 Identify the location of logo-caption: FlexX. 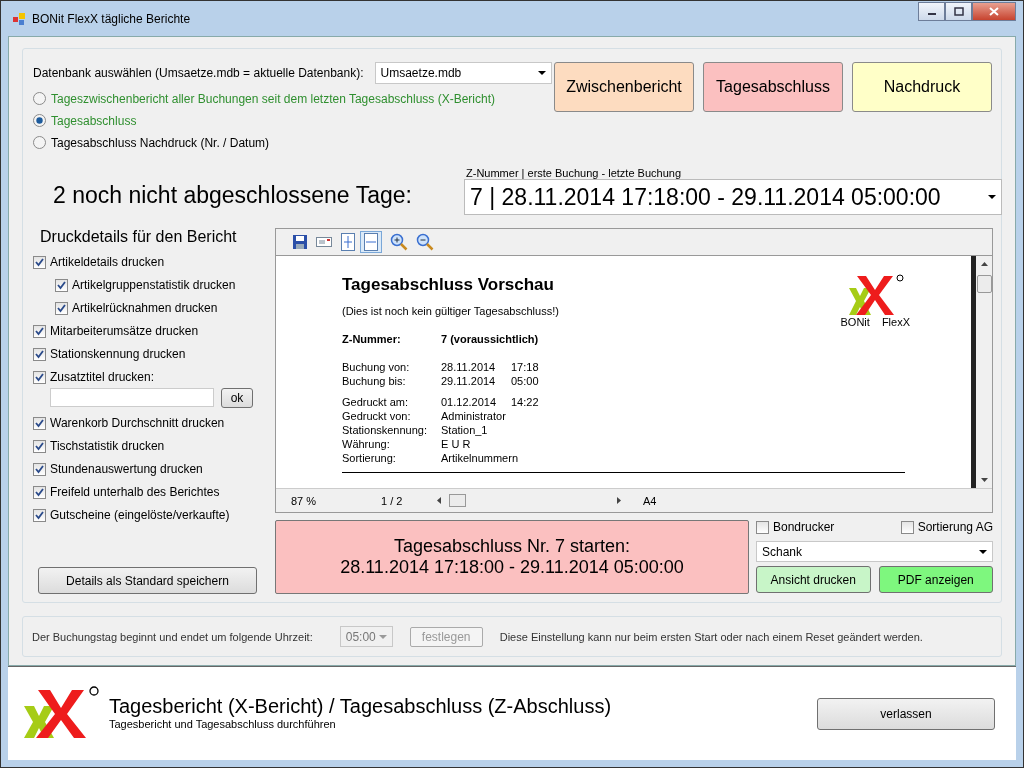
(895, 322).